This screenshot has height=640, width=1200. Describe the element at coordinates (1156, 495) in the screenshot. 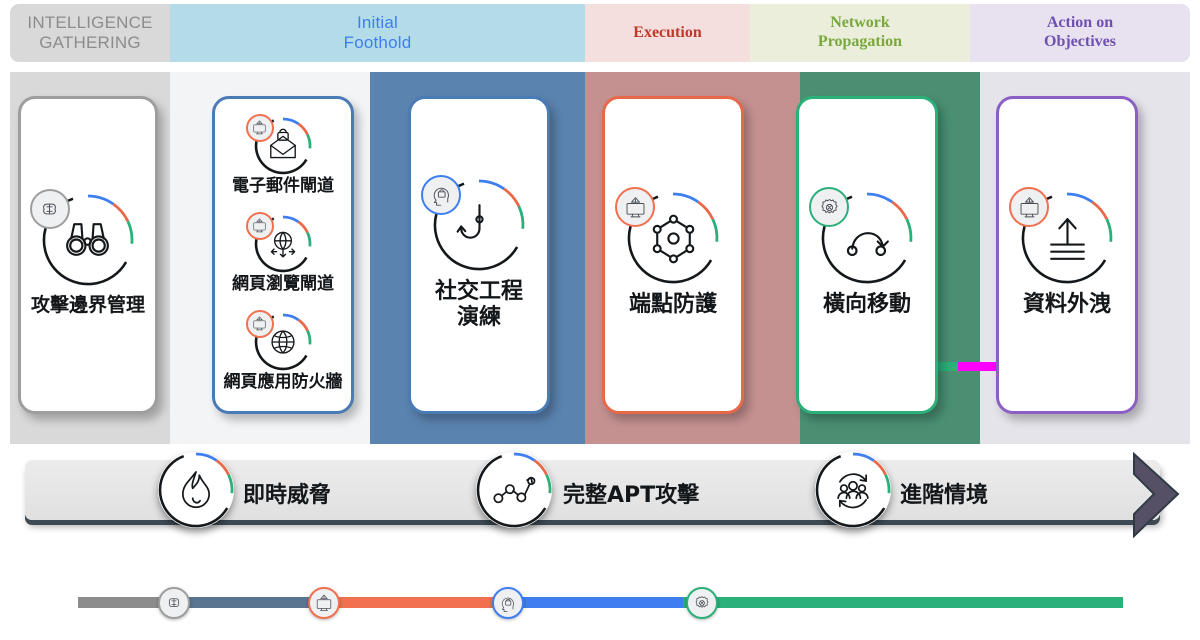

I see `timeline-arrowhead` at that location.